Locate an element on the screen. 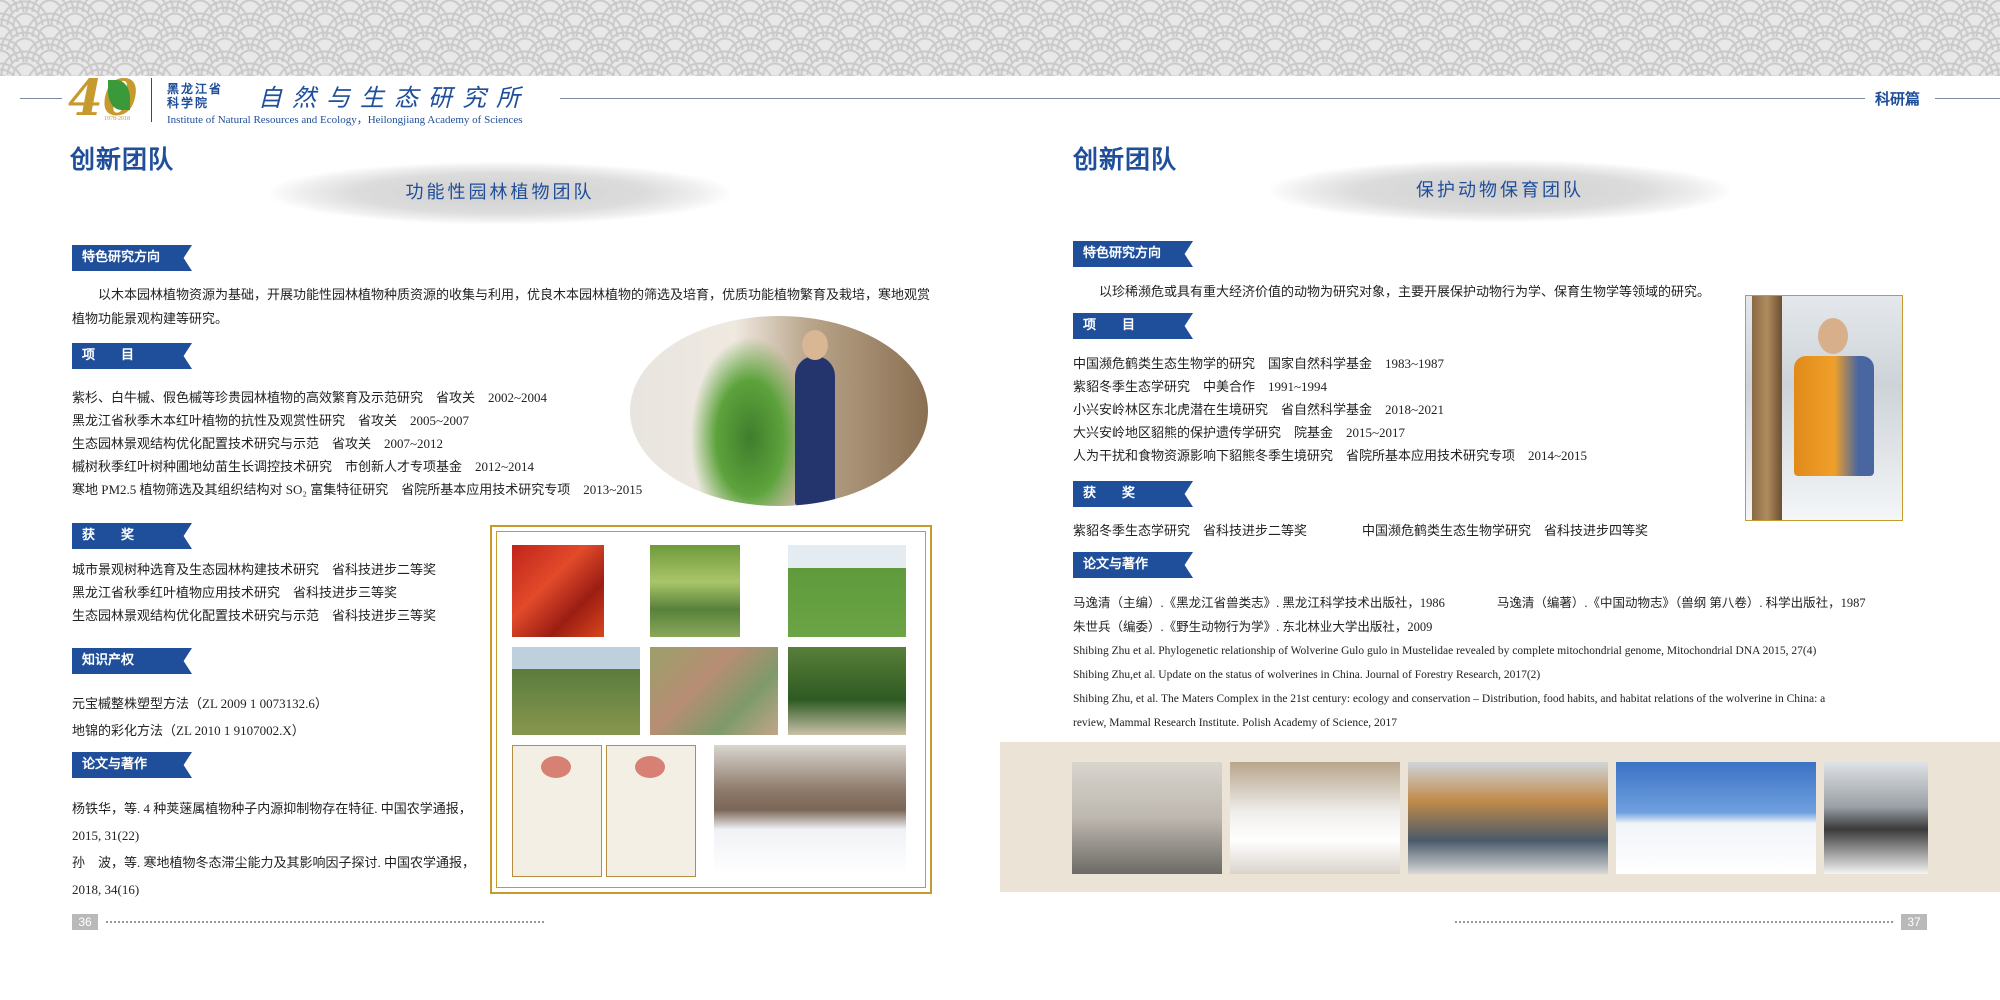 The image size is (2000, 1000). patent-certificate-1-photo is located at coordinates (557, 811).